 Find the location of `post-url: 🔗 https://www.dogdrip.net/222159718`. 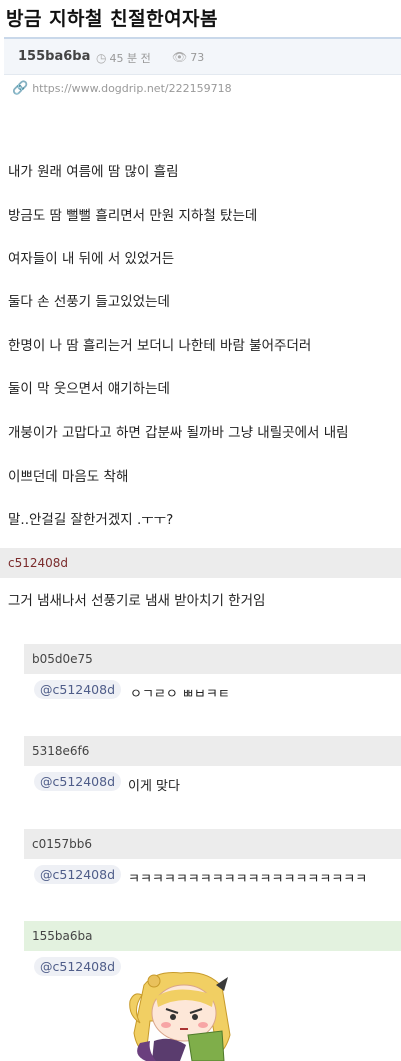

post-url: 🔗 https://www.dogdrip.net/222159718 is located at coordinates (122, 88).